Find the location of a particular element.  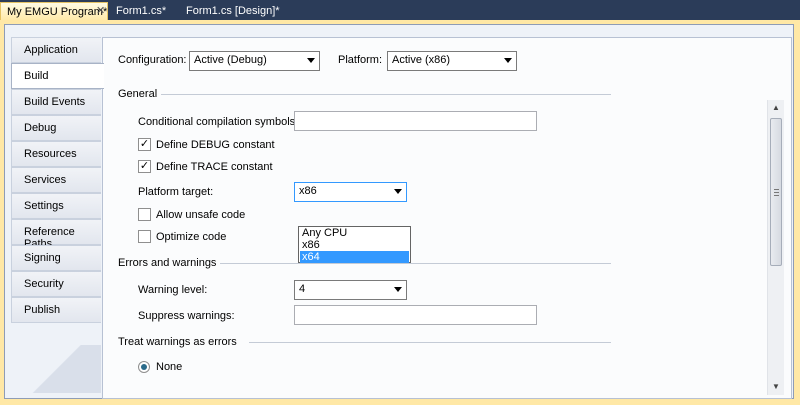

define-trace-label: Define TRACE constant is located at coordinates (214, 167).